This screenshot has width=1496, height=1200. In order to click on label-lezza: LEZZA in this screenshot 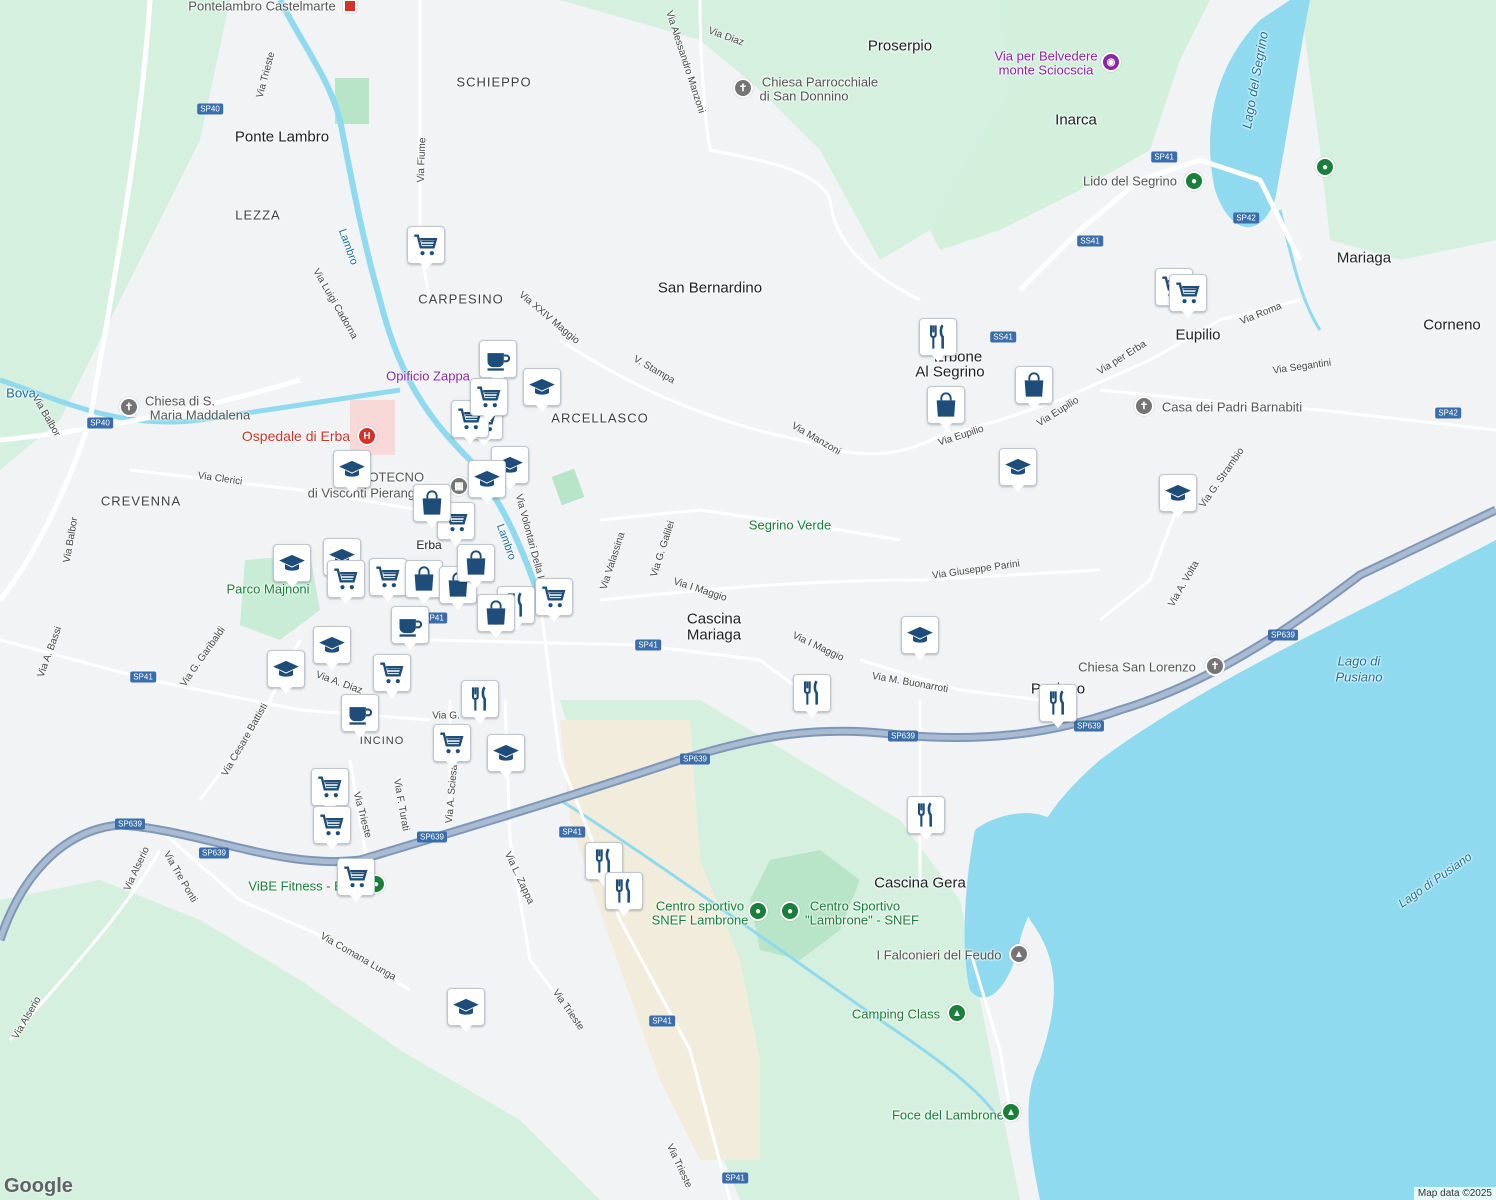, I will do `click(258, 215)`.